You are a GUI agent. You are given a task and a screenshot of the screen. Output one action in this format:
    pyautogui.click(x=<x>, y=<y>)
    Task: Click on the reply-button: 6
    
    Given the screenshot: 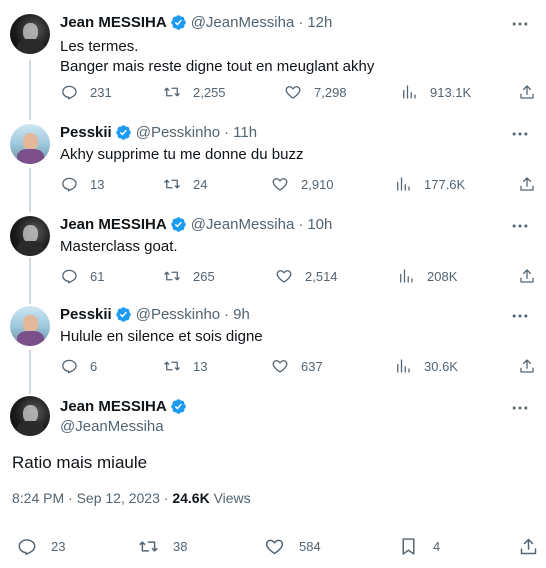 What is the action you would take?
    pyautogui.click(x=78, y=366)
    